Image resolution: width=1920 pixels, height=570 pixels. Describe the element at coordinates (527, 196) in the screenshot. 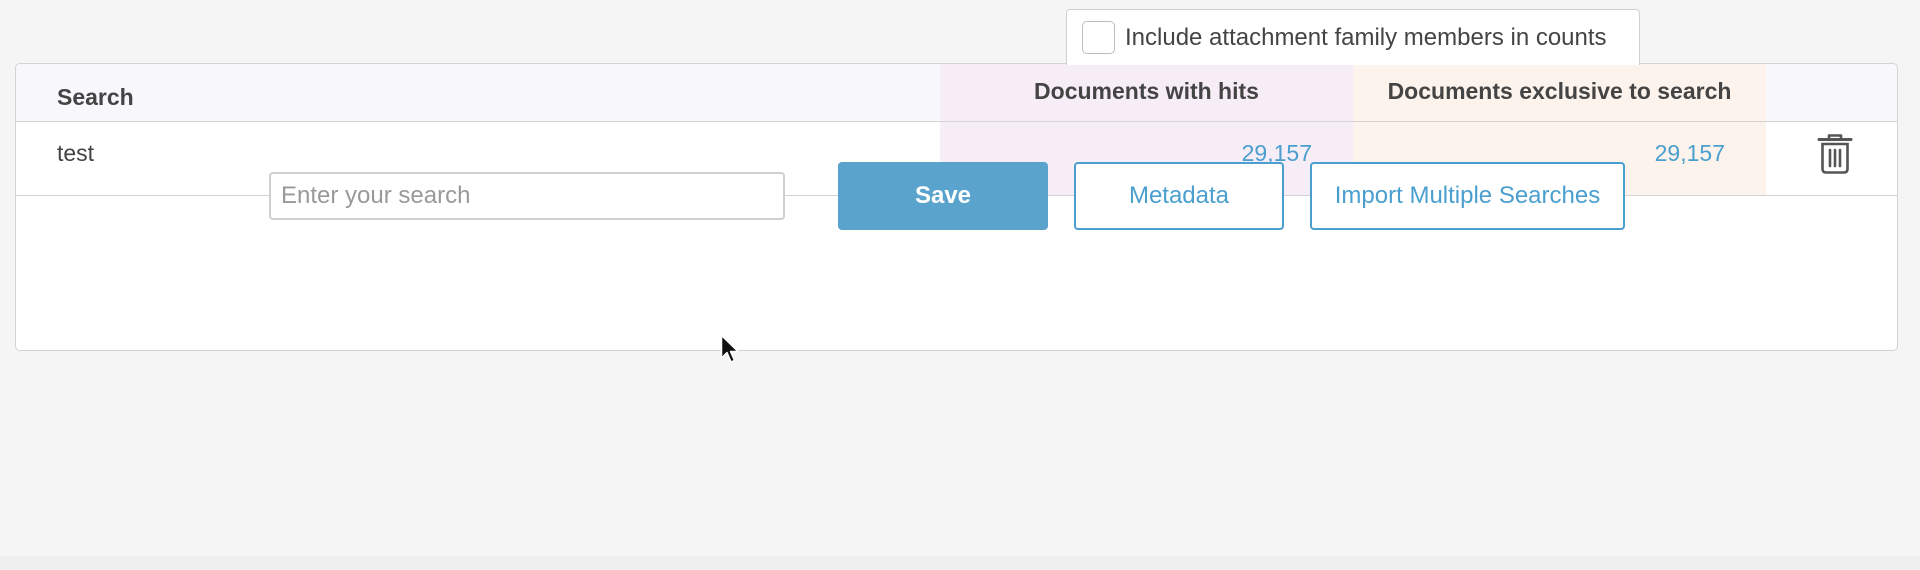

I see `search-input` at that location.